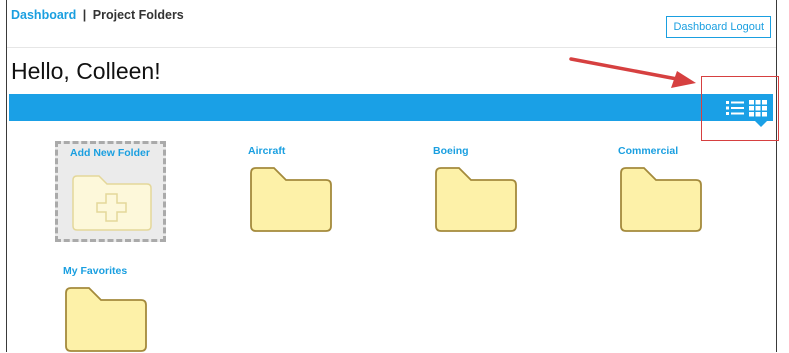 The image size is (789, 353). What do you see at coordinates (95, 271) in the screenshot?
I see `folder-label: My Favorites` at bounding box center [95, 271].